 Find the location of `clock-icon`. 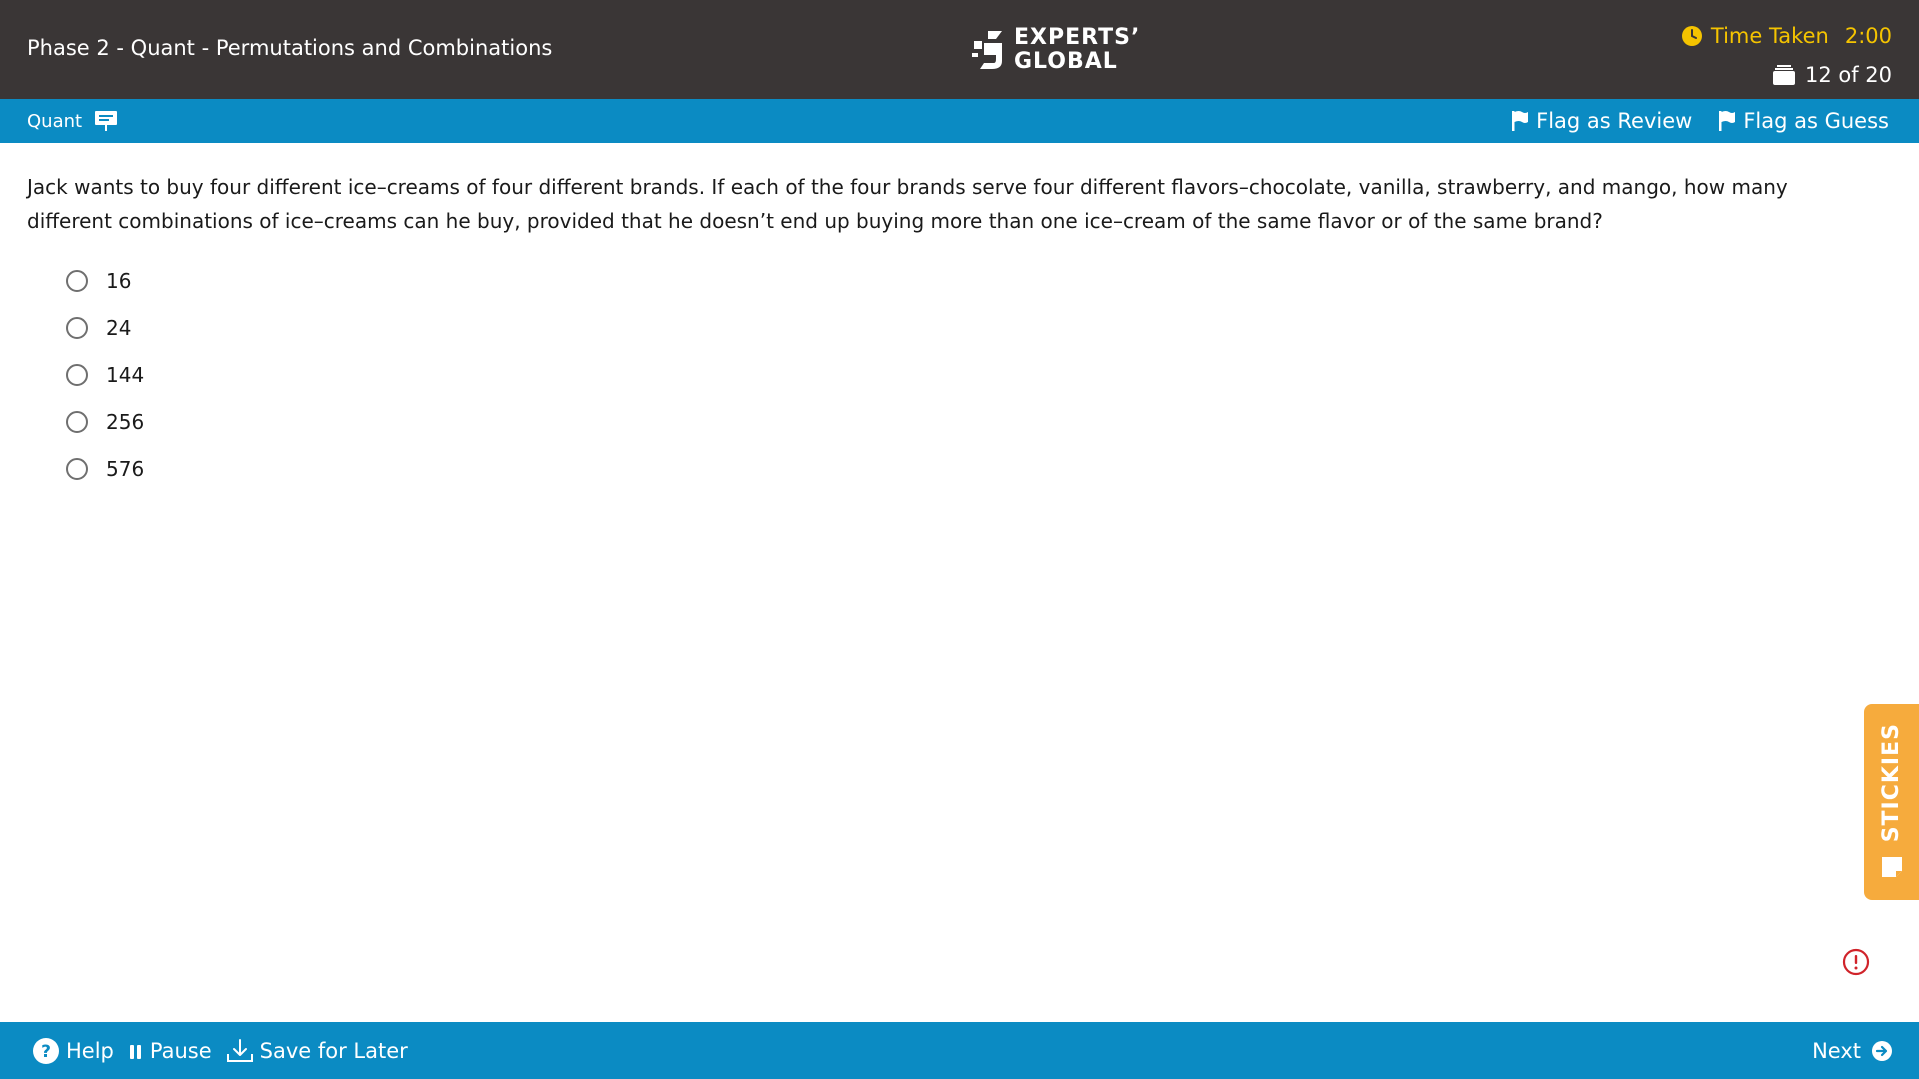

clock-icon is located at coordinates (1691, 36).